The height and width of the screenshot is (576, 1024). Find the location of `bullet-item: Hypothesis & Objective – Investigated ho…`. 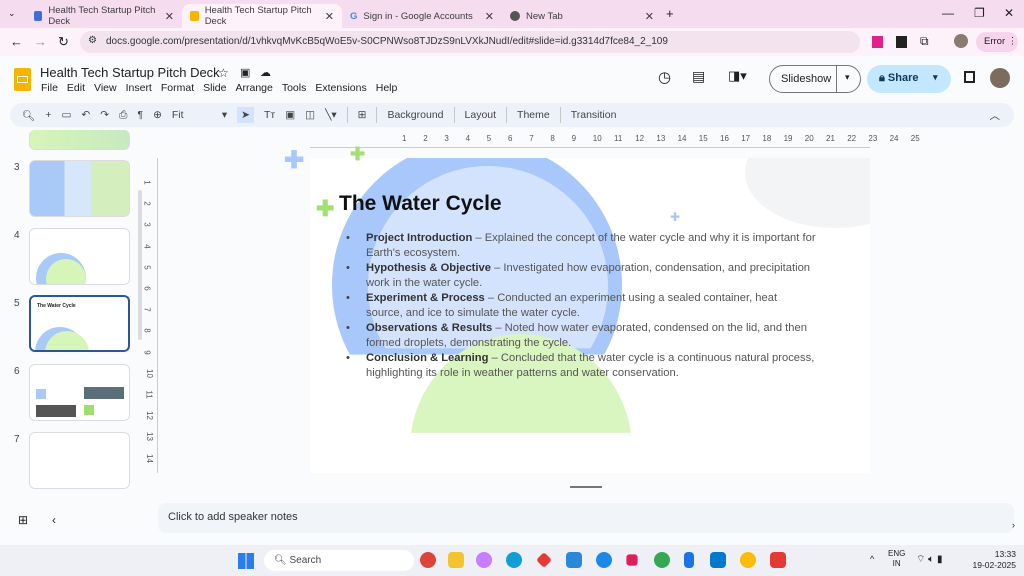

bullet-item: Hypothesis & Objective – Investigated ho… is located at coordinates (581, 276).